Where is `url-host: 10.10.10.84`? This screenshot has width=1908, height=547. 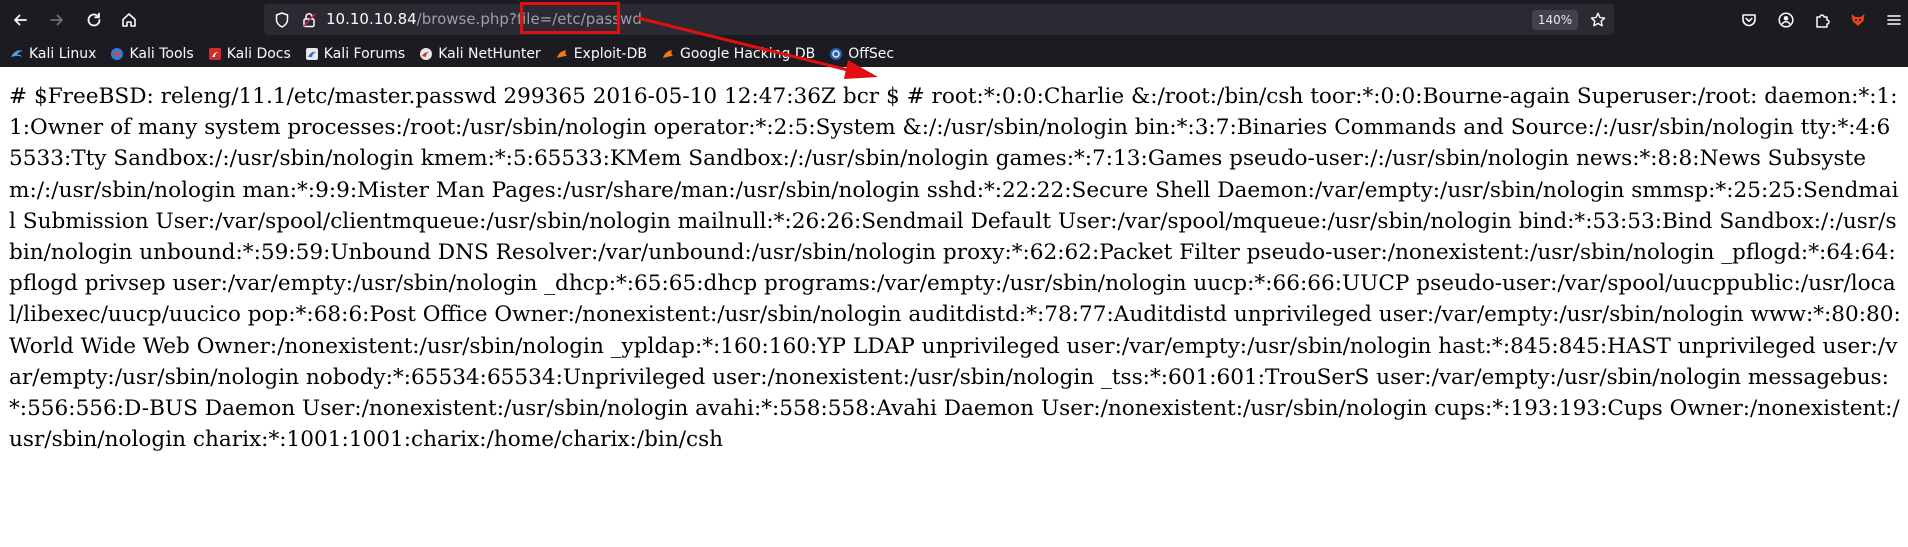 url-host: 10.10.10.84 is located at coordinates (371, 19).